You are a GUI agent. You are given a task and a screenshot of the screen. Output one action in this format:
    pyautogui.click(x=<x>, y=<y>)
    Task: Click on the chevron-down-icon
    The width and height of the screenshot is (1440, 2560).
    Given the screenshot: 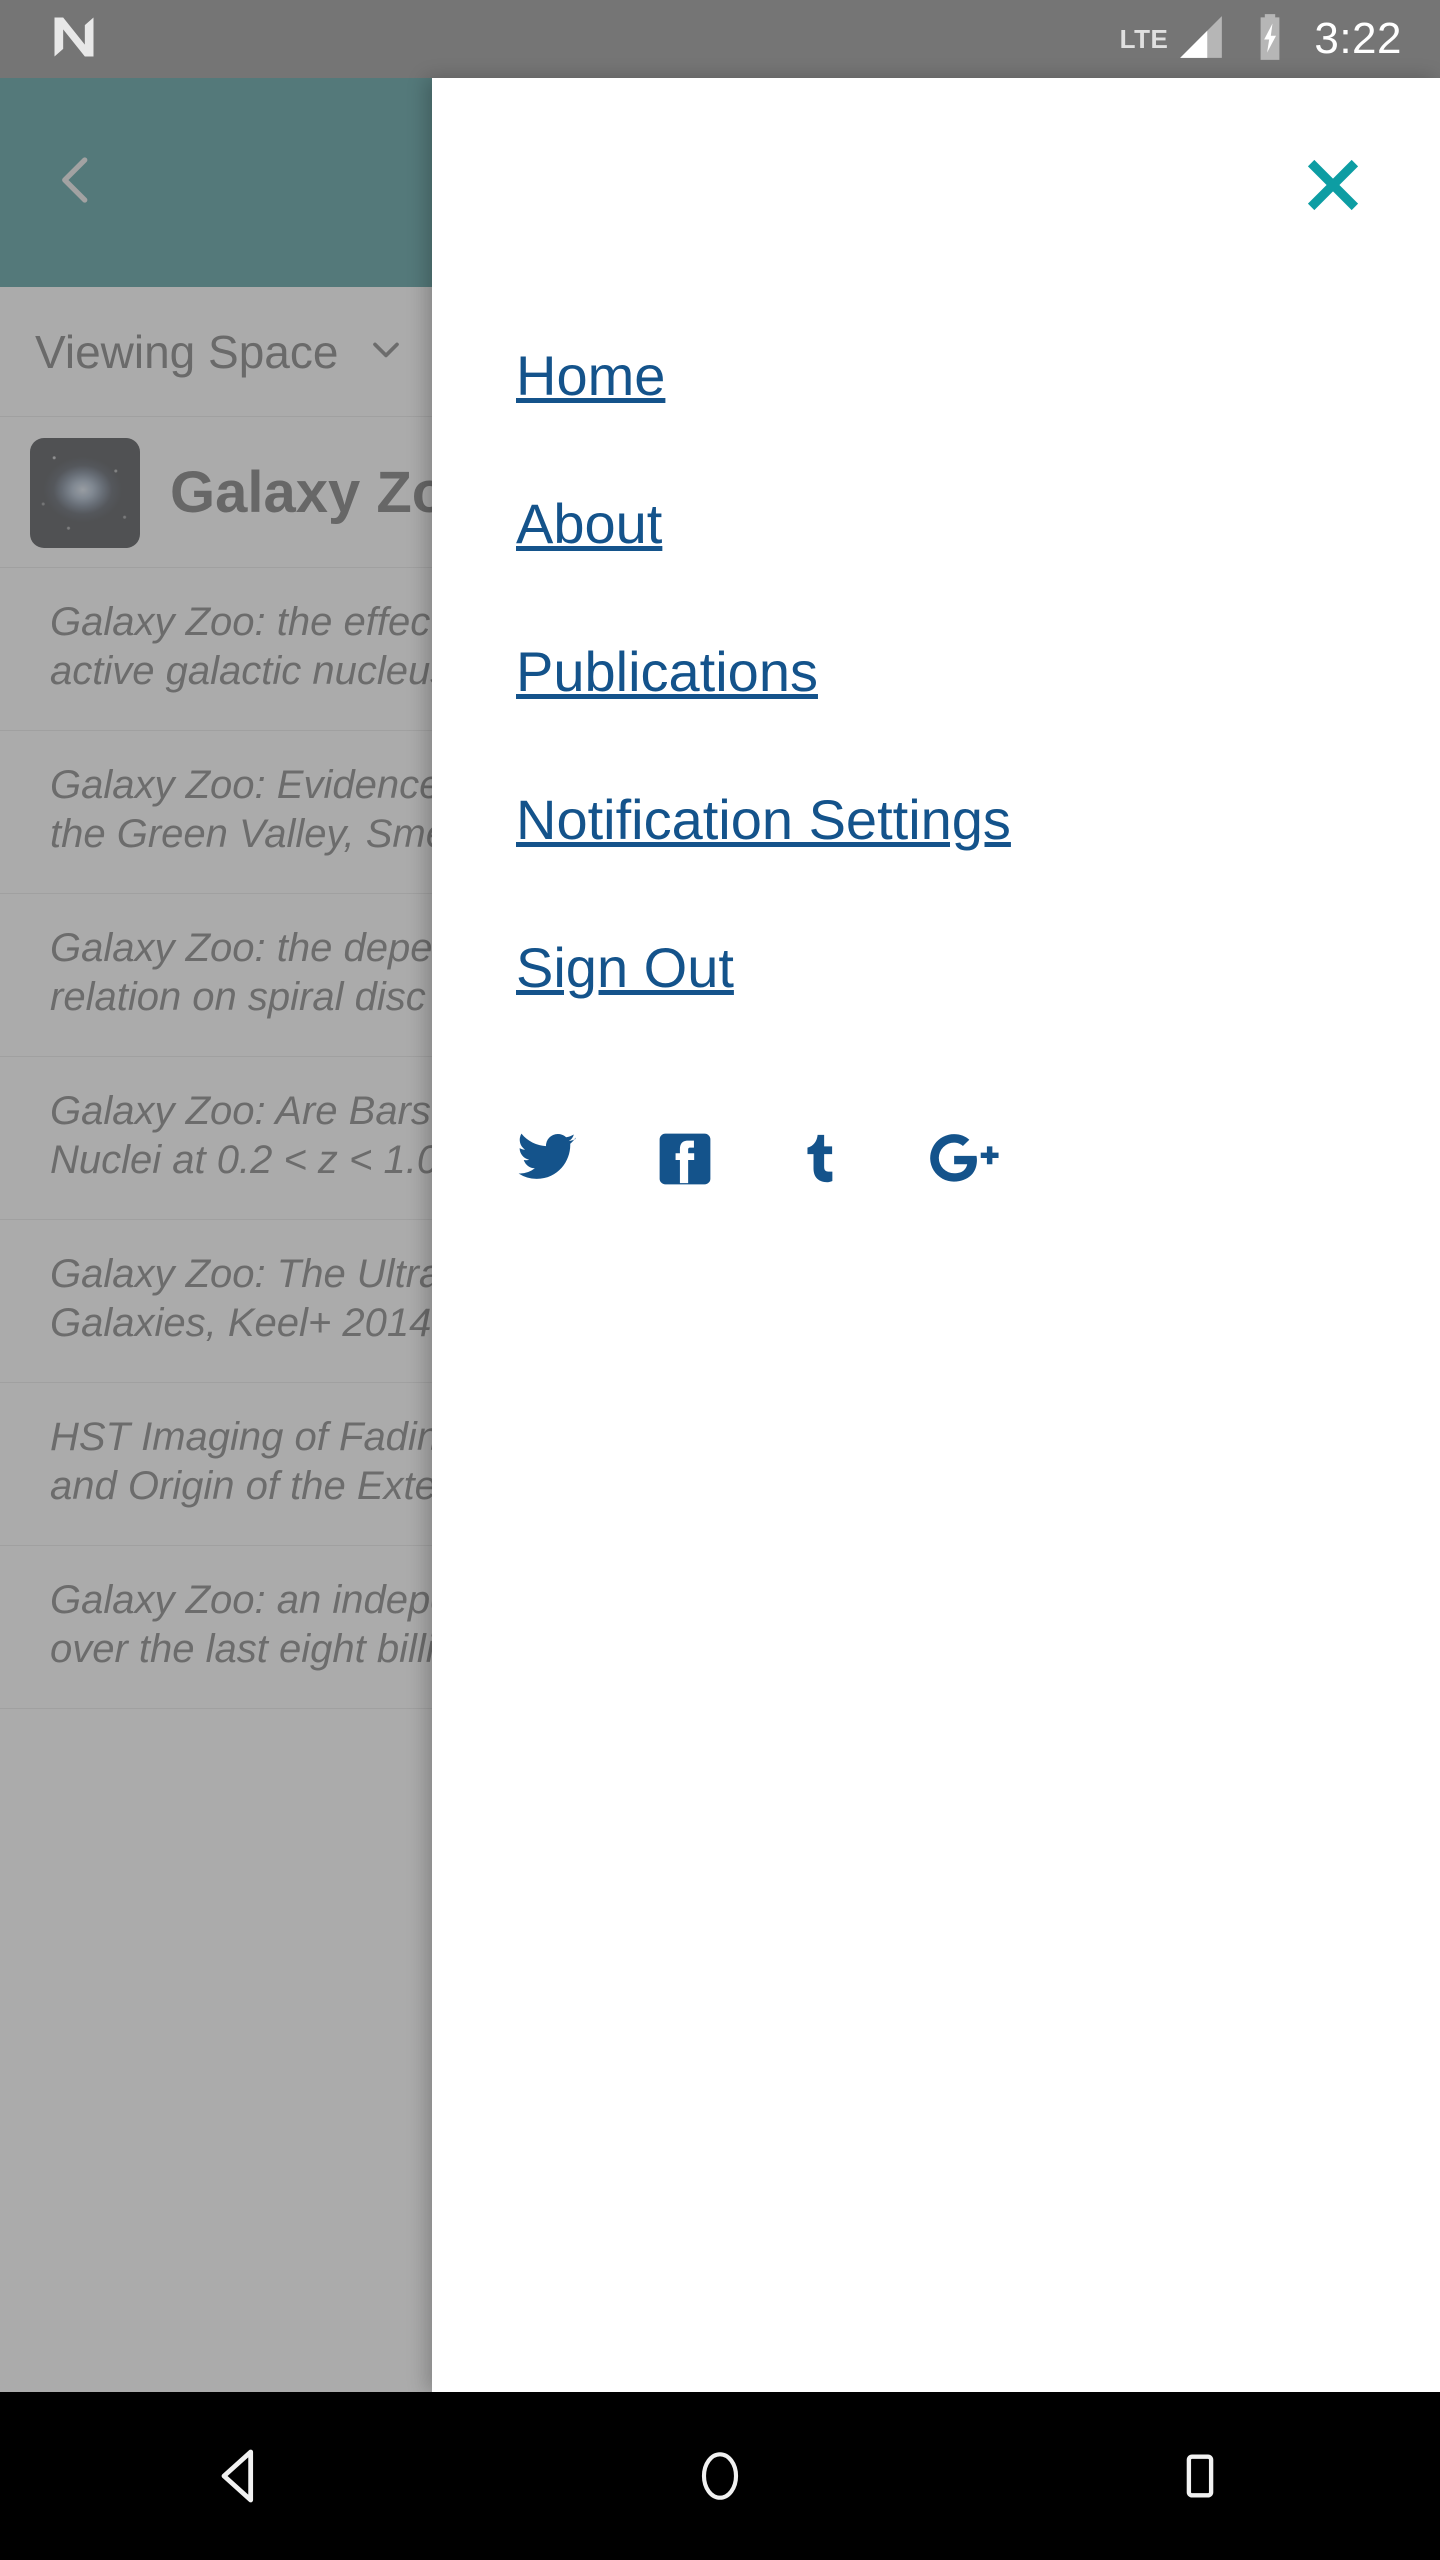 What is the action you would take?
    pyautogui.click(x=386, y=351)
    